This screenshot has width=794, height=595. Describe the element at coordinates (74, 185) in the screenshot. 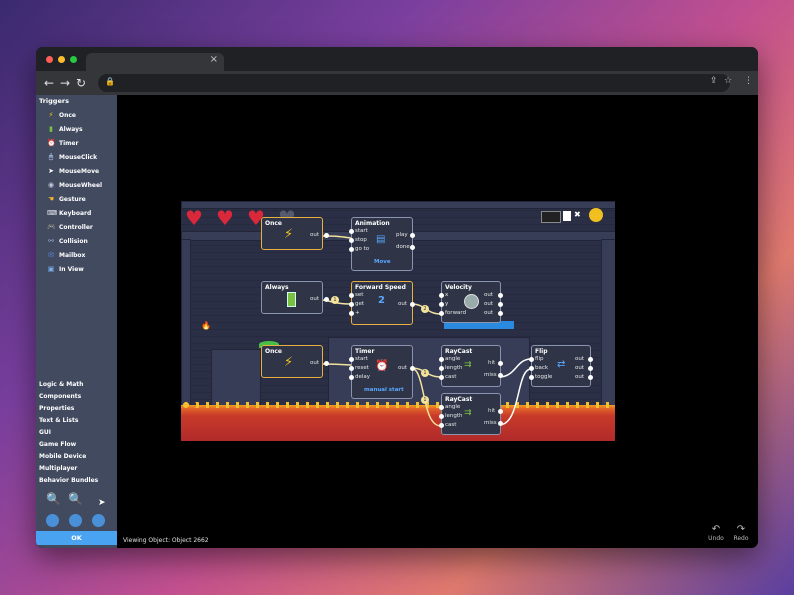

I see `trigger-mousewheel: ◉ MouseWheel` at that location.